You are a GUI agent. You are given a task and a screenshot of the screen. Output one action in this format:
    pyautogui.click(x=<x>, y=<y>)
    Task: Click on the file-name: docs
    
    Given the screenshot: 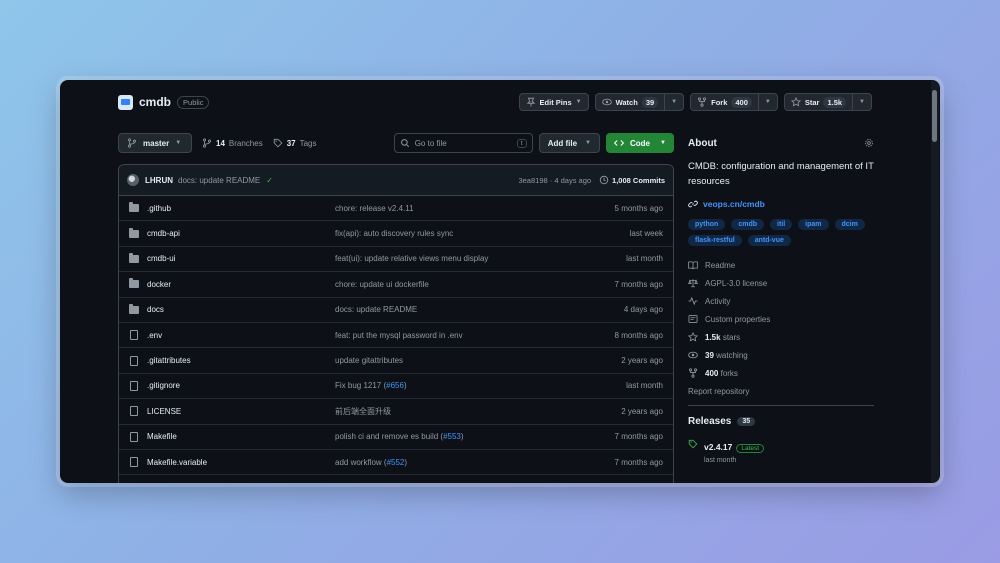 What is the action you would take?
    pyautogui.click(x=155, y=309)
    